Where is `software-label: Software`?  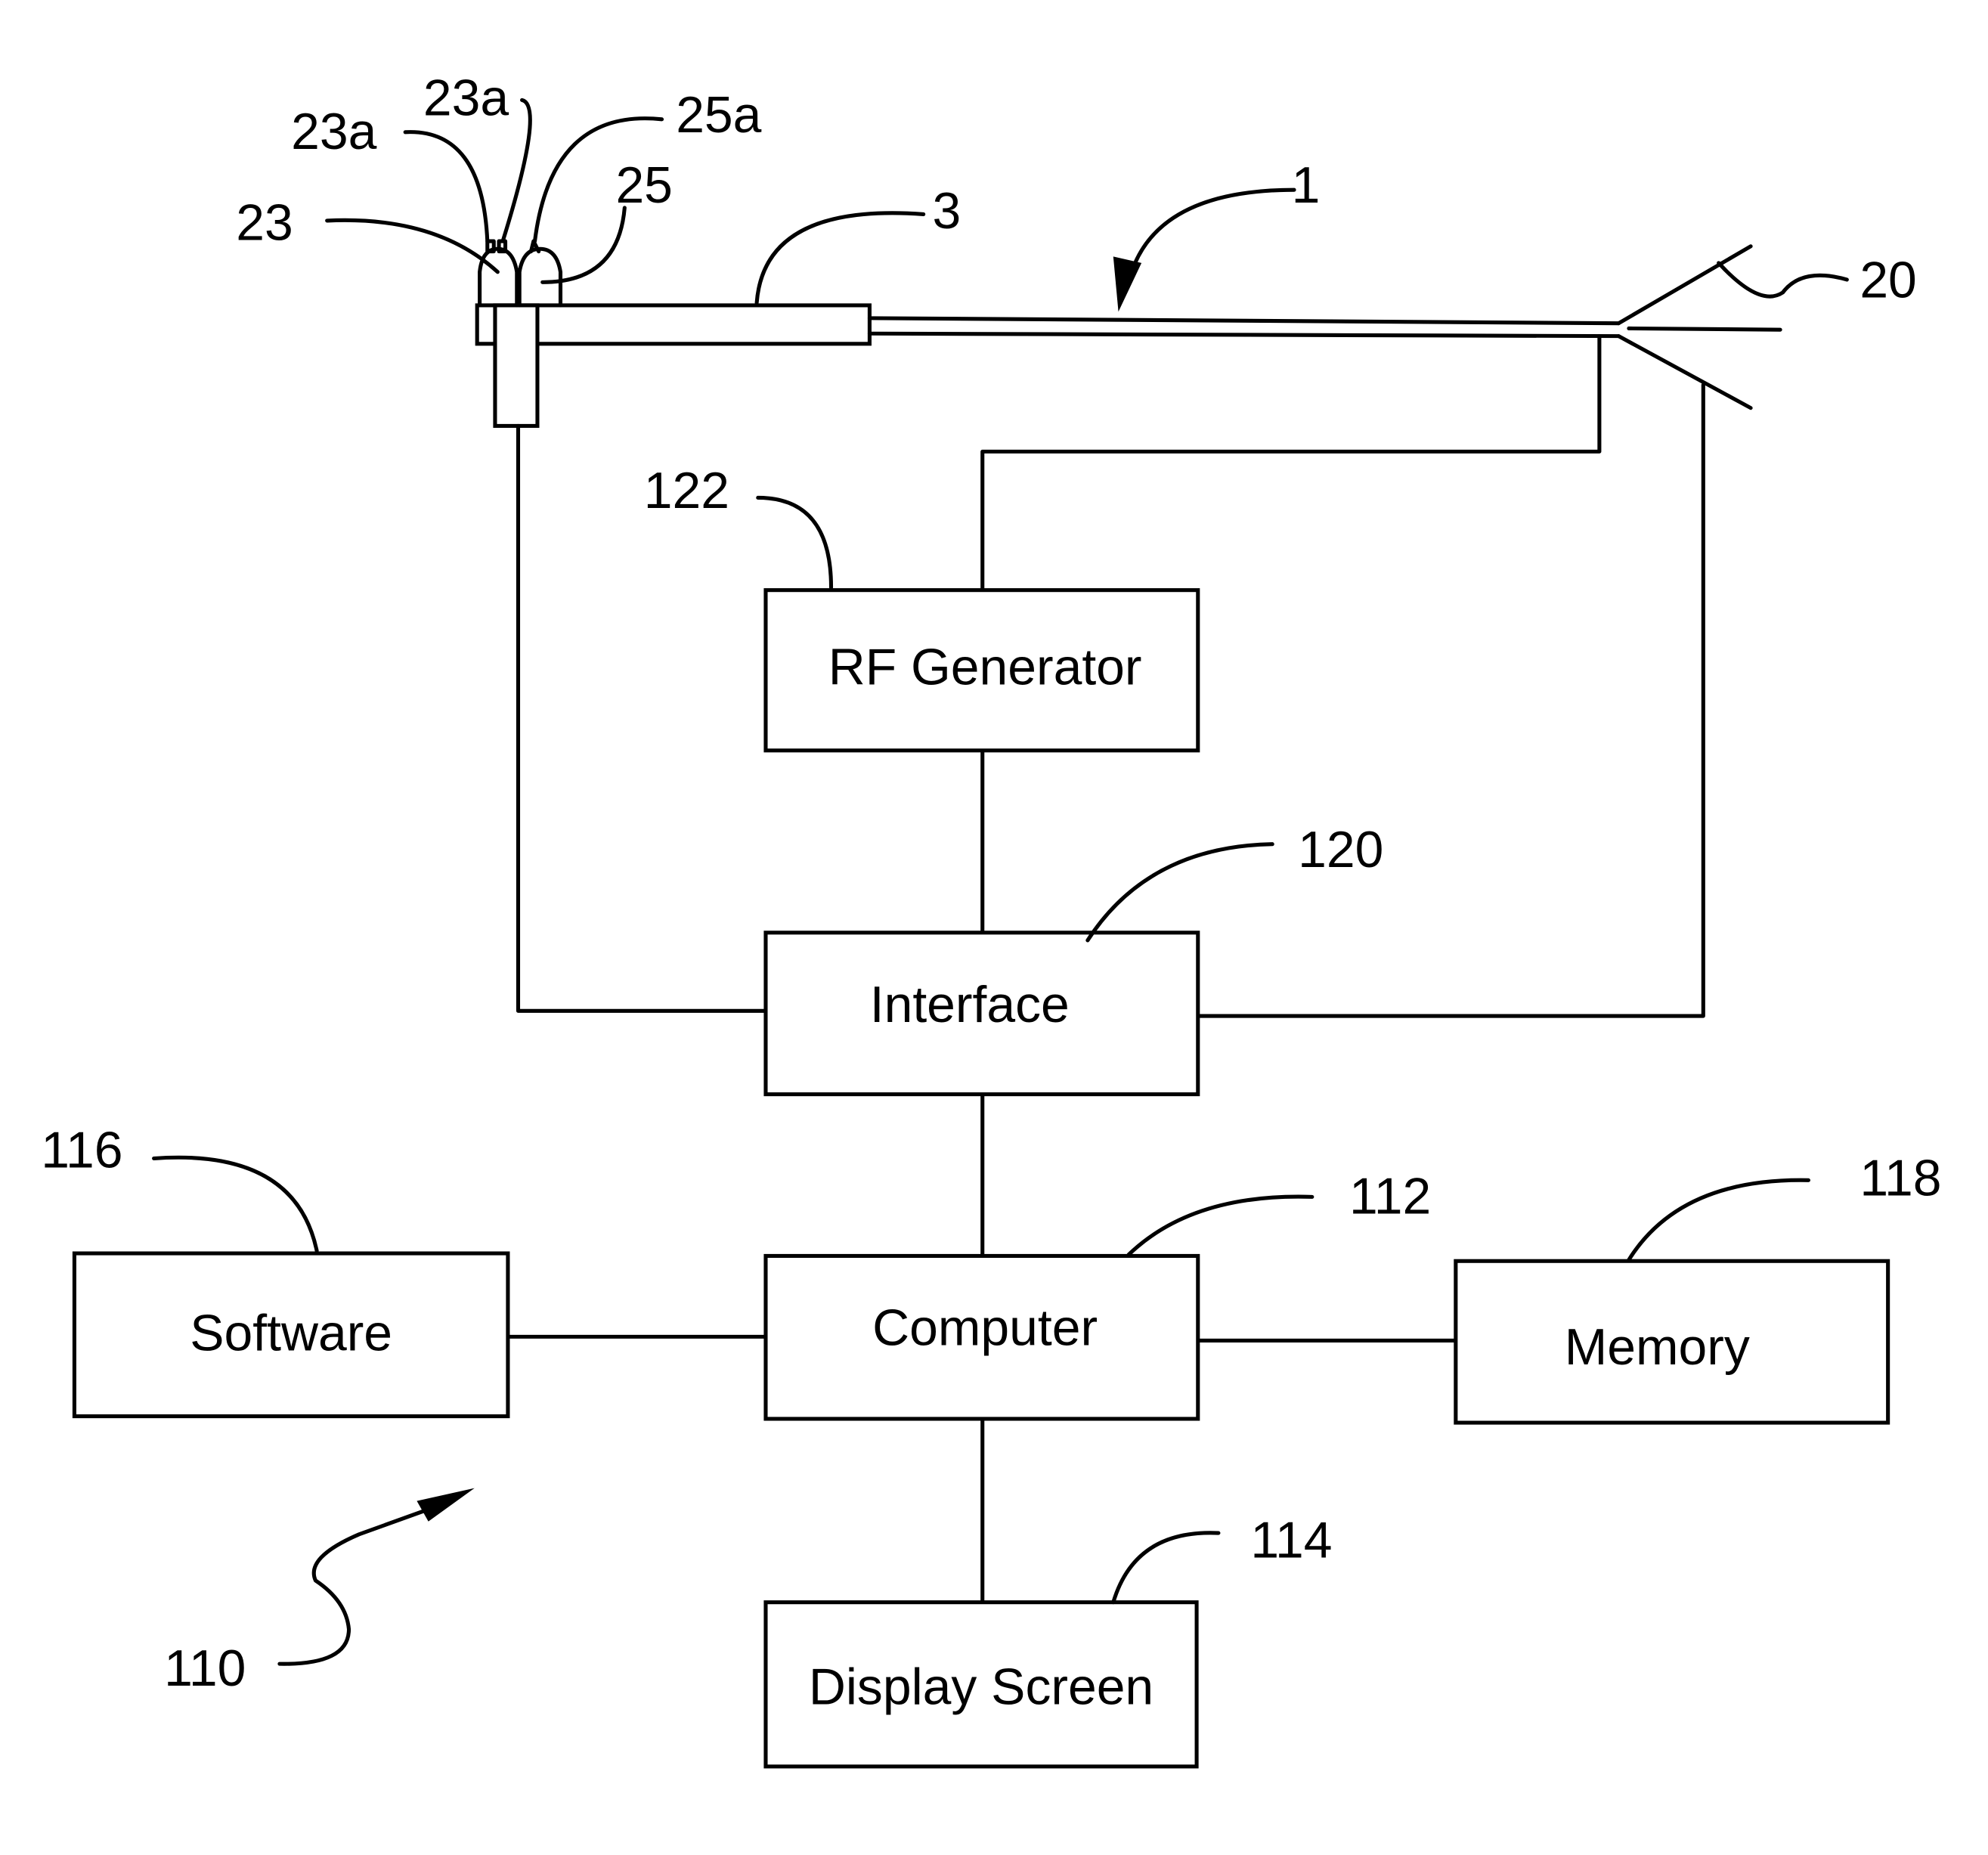
software-label: Software is located at coordinates (291, 1333).